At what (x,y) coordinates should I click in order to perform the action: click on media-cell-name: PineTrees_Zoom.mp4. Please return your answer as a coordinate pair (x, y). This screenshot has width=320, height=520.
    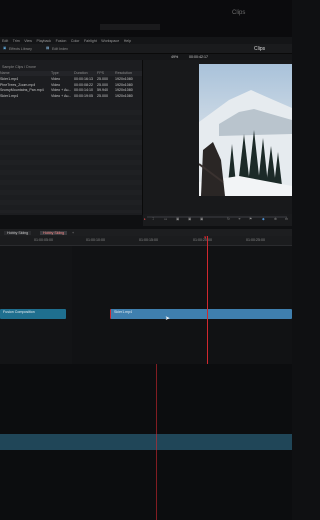
    Looking at the image, I should click on (18, 84).